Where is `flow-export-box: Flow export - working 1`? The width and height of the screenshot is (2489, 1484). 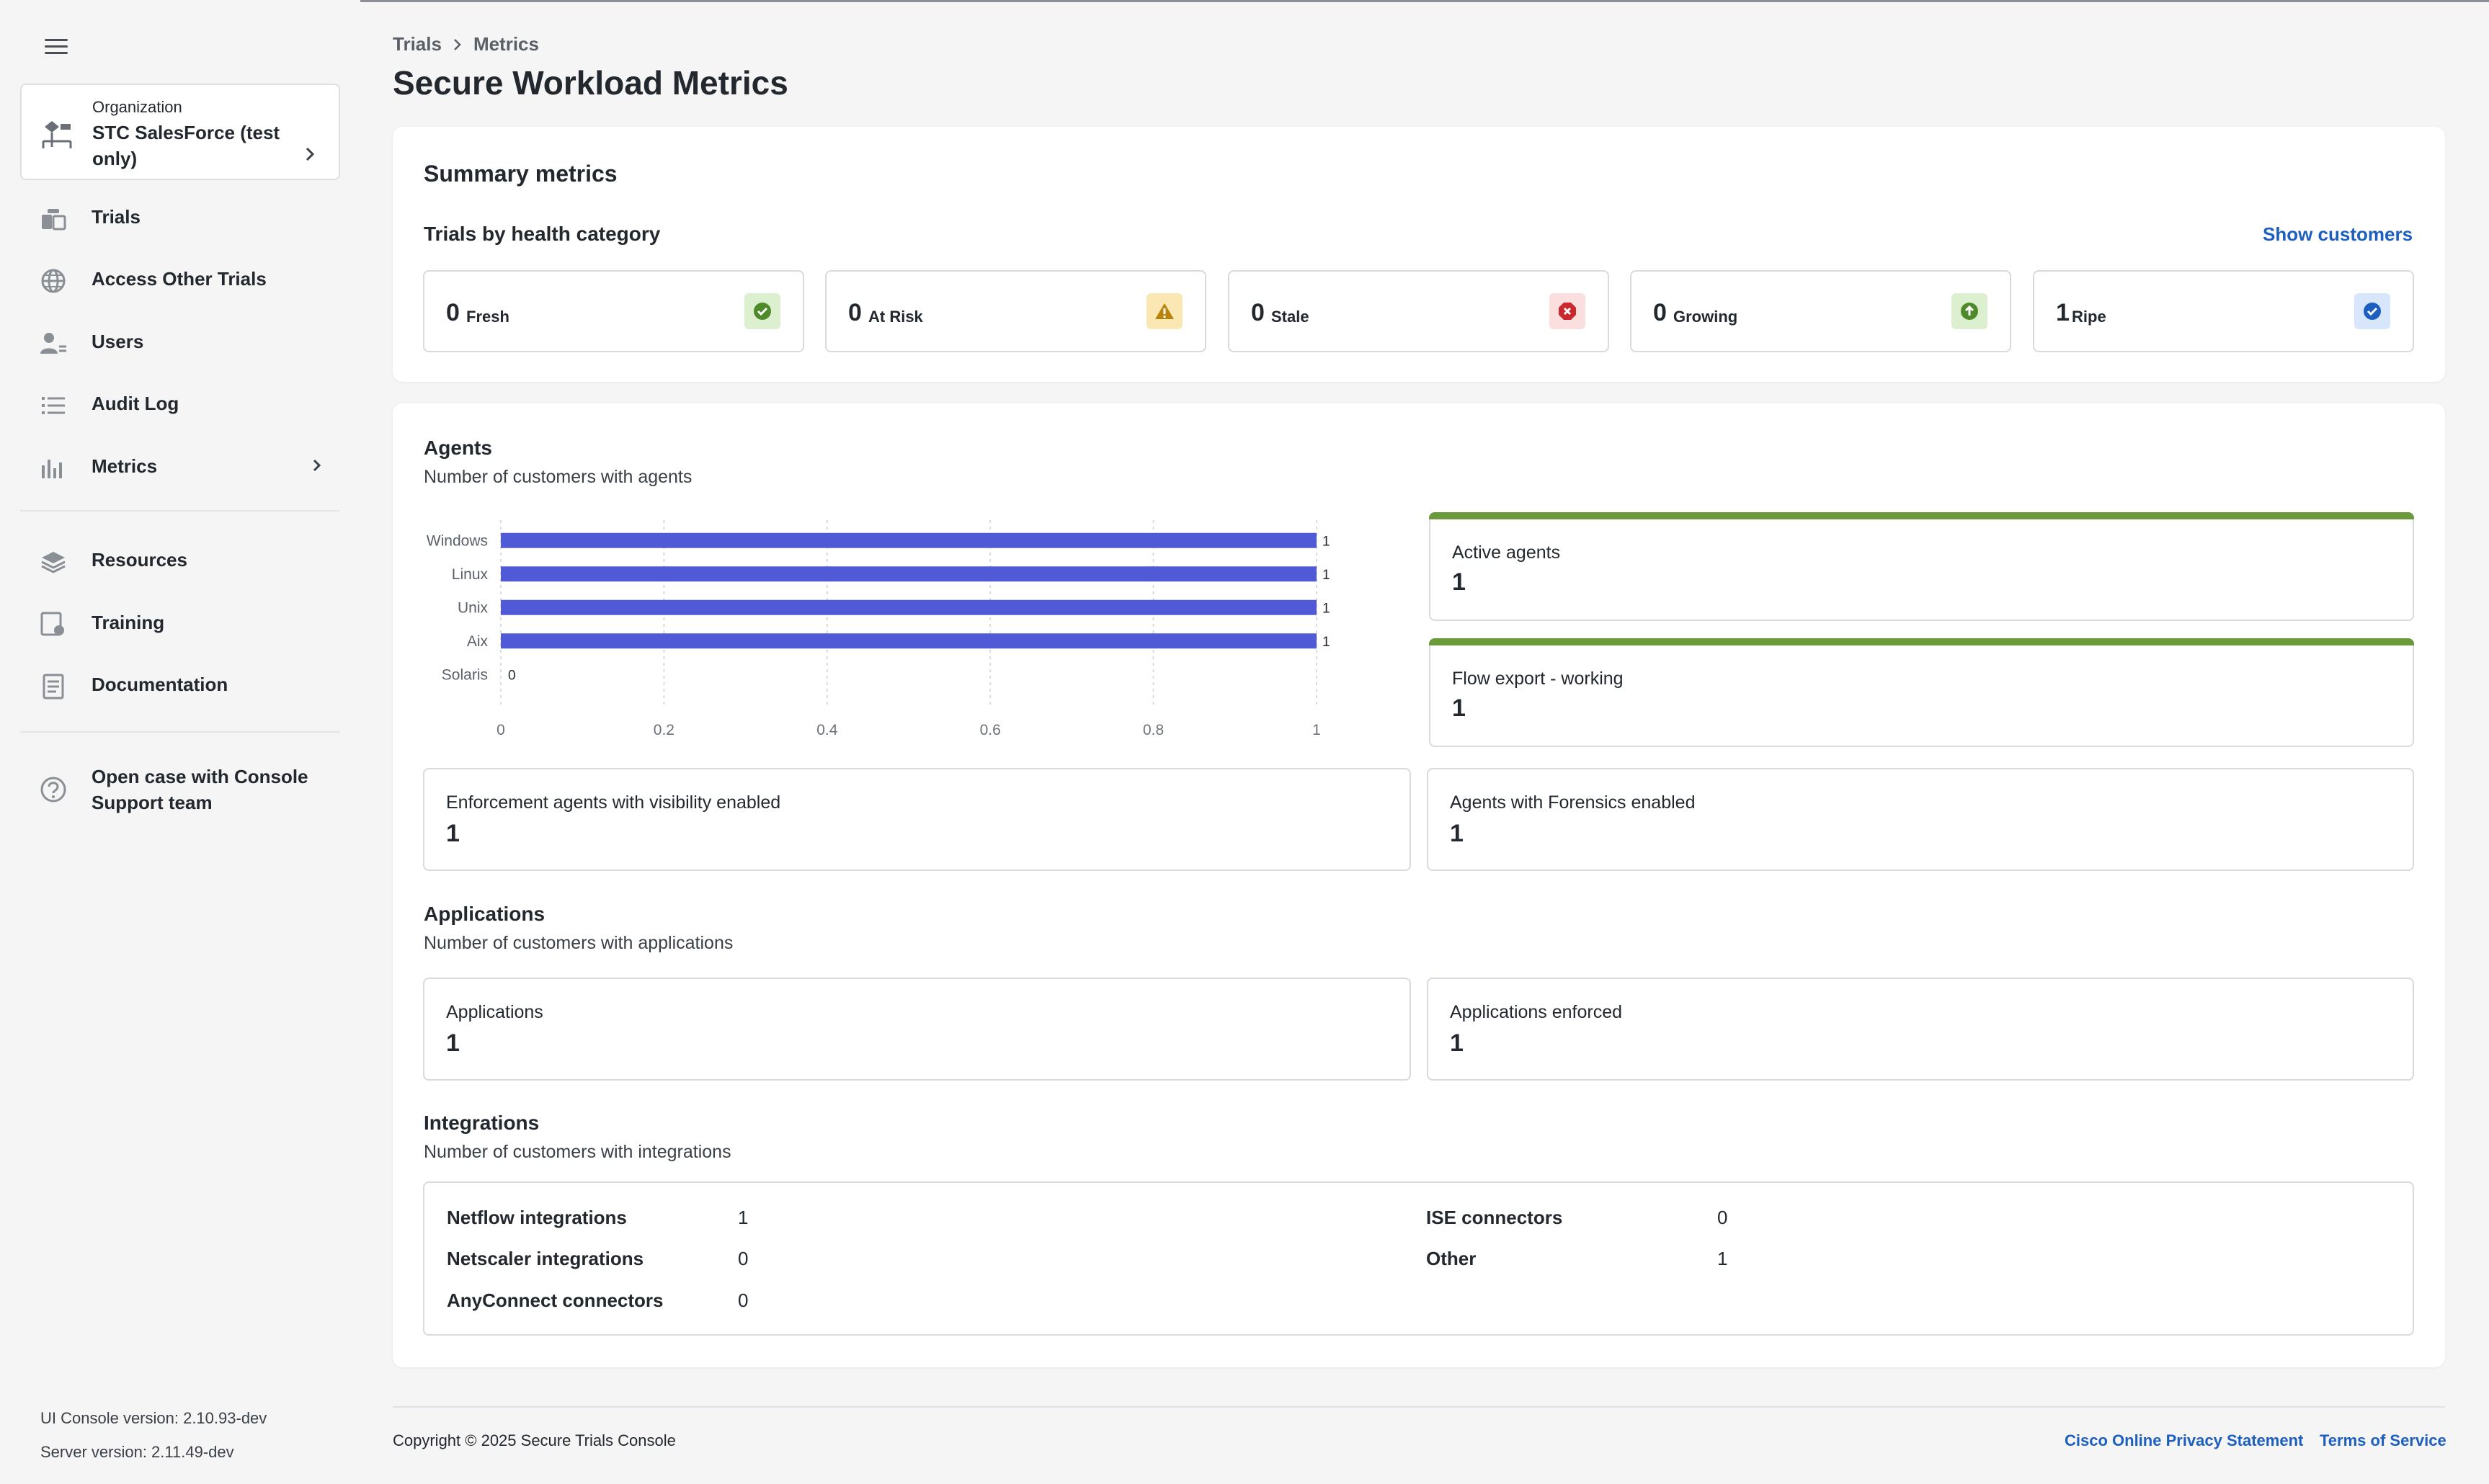
flow-export-box: Flow export - working 1 is located at coordinates (1921, 692).